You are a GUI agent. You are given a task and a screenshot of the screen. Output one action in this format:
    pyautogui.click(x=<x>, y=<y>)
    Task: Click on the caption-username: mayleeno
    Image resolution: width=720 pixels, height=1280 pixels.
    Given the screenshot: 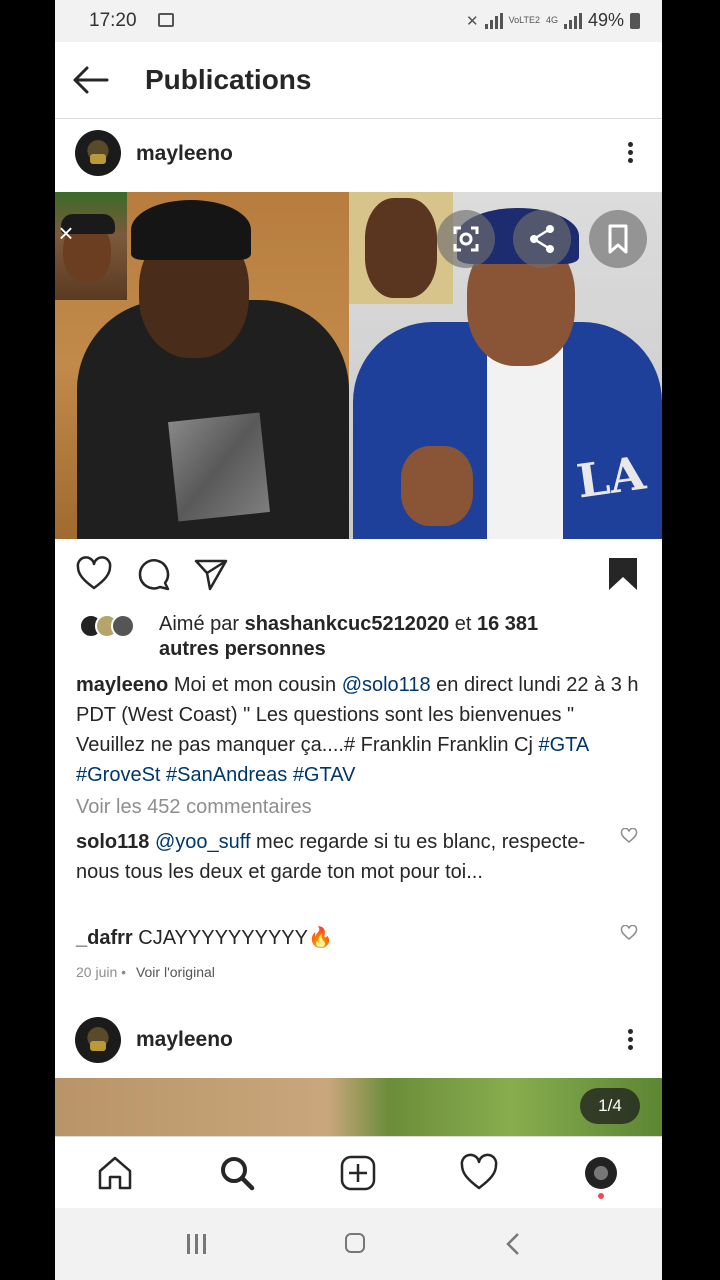 What is the action you would take?
    pyautogui.click(x=122, y=685)
    